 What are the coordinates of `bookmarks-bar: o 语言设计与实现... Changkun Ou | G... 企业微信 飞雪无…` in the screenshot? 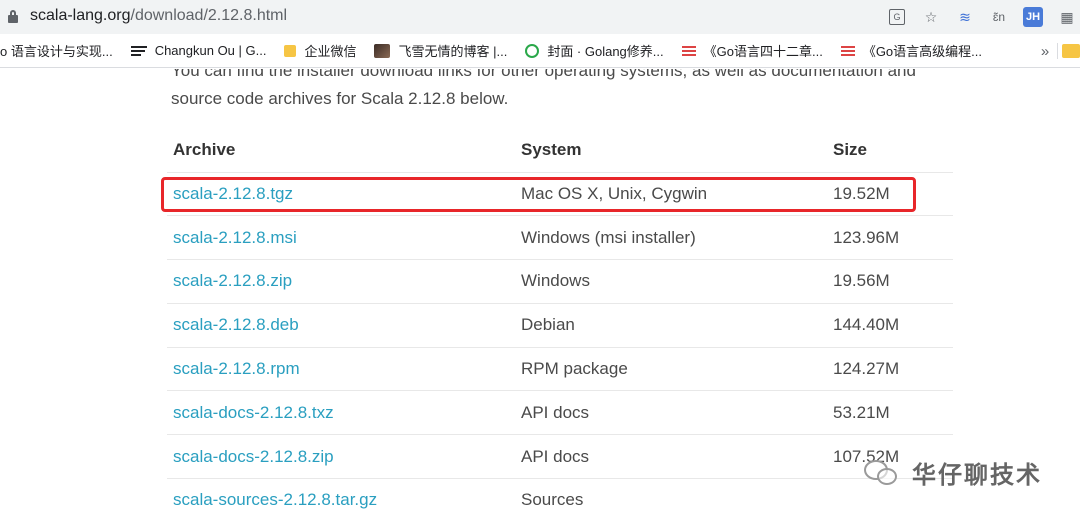 It's located at (540, 51).